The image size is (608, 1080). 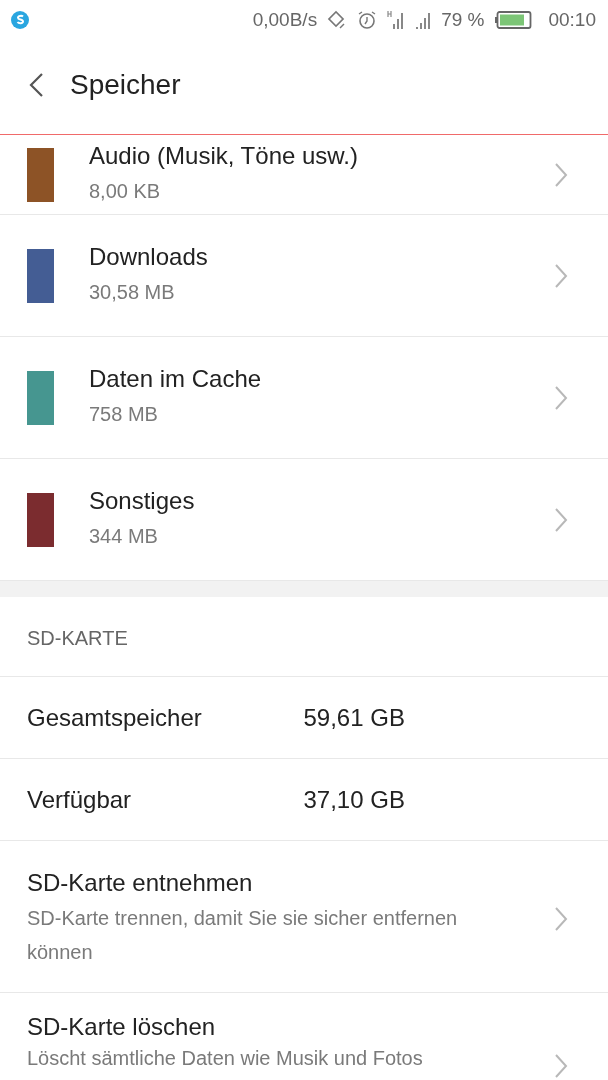 What do you see at coordinates (304, 637) in the screenshot?
I see `section-heading: SD-KARTE` at bounding box center [304, 637].